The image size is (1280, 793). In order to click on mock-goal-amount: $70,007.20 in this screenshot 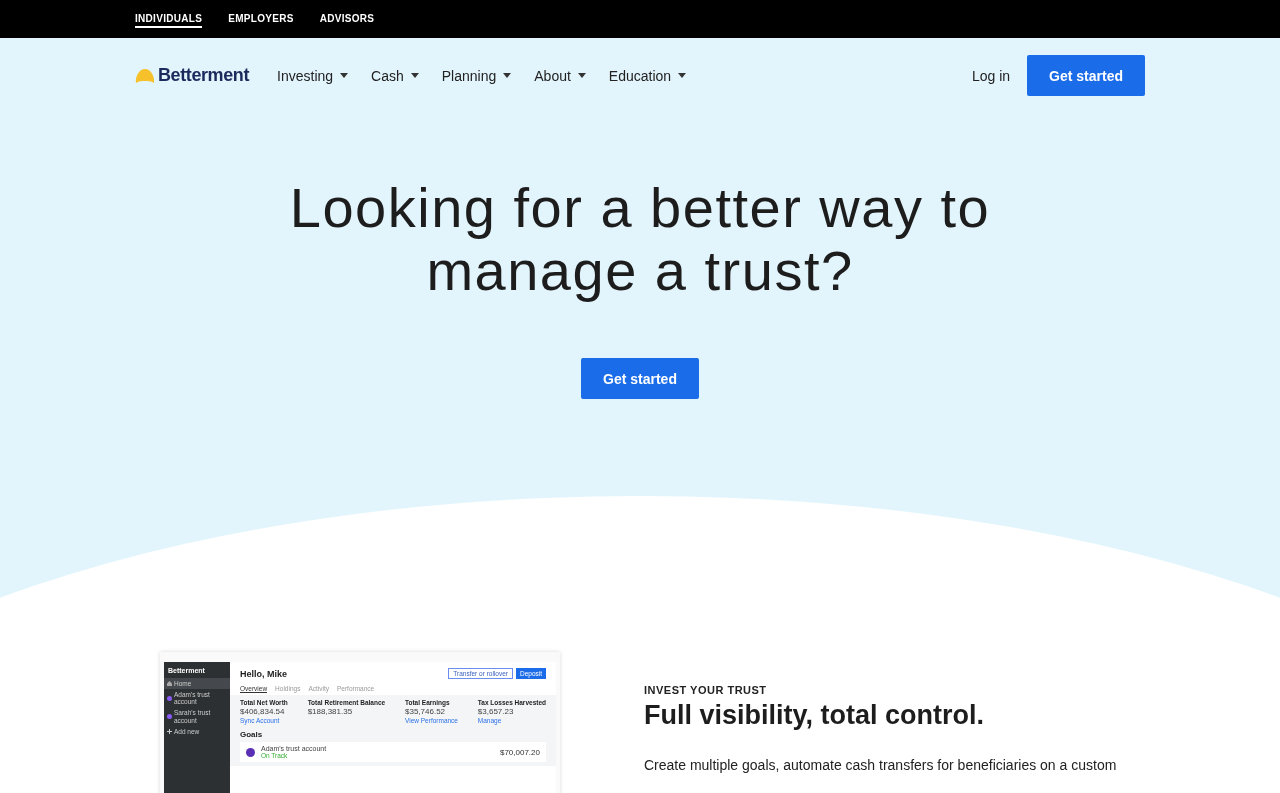, I will do `click(519, 752)`.